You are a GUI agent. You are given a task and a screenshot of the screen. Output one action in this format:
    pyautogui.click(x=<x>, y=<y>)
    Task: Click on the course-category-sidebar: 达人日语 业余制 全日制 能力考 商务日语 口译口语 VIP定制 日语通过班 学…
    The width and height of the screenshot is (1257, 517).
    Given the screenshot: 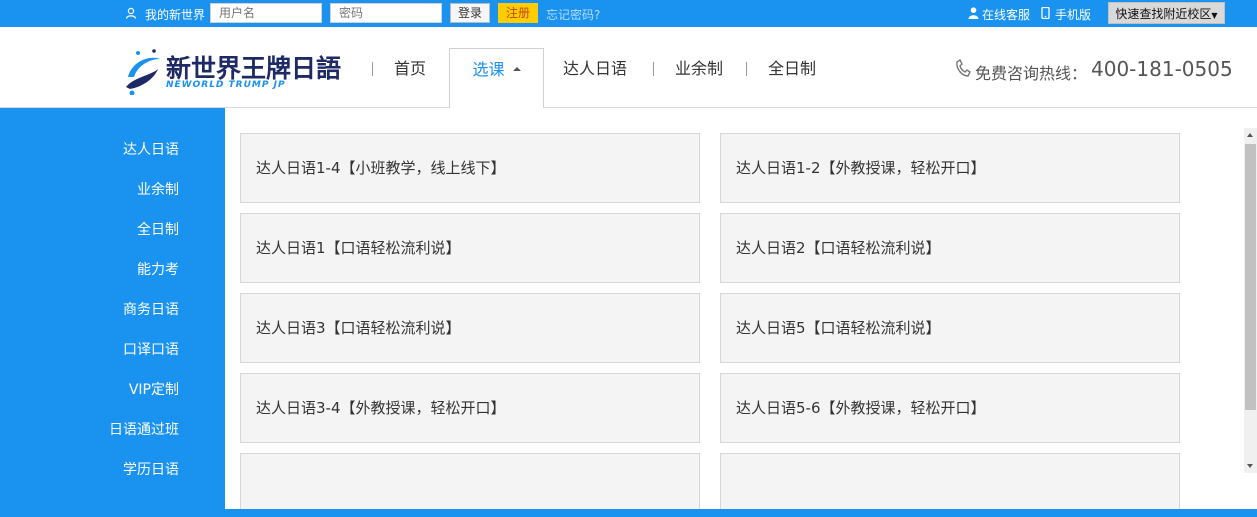 What is the action you would take?
    pyautogui.click(x=112, y=312)
    